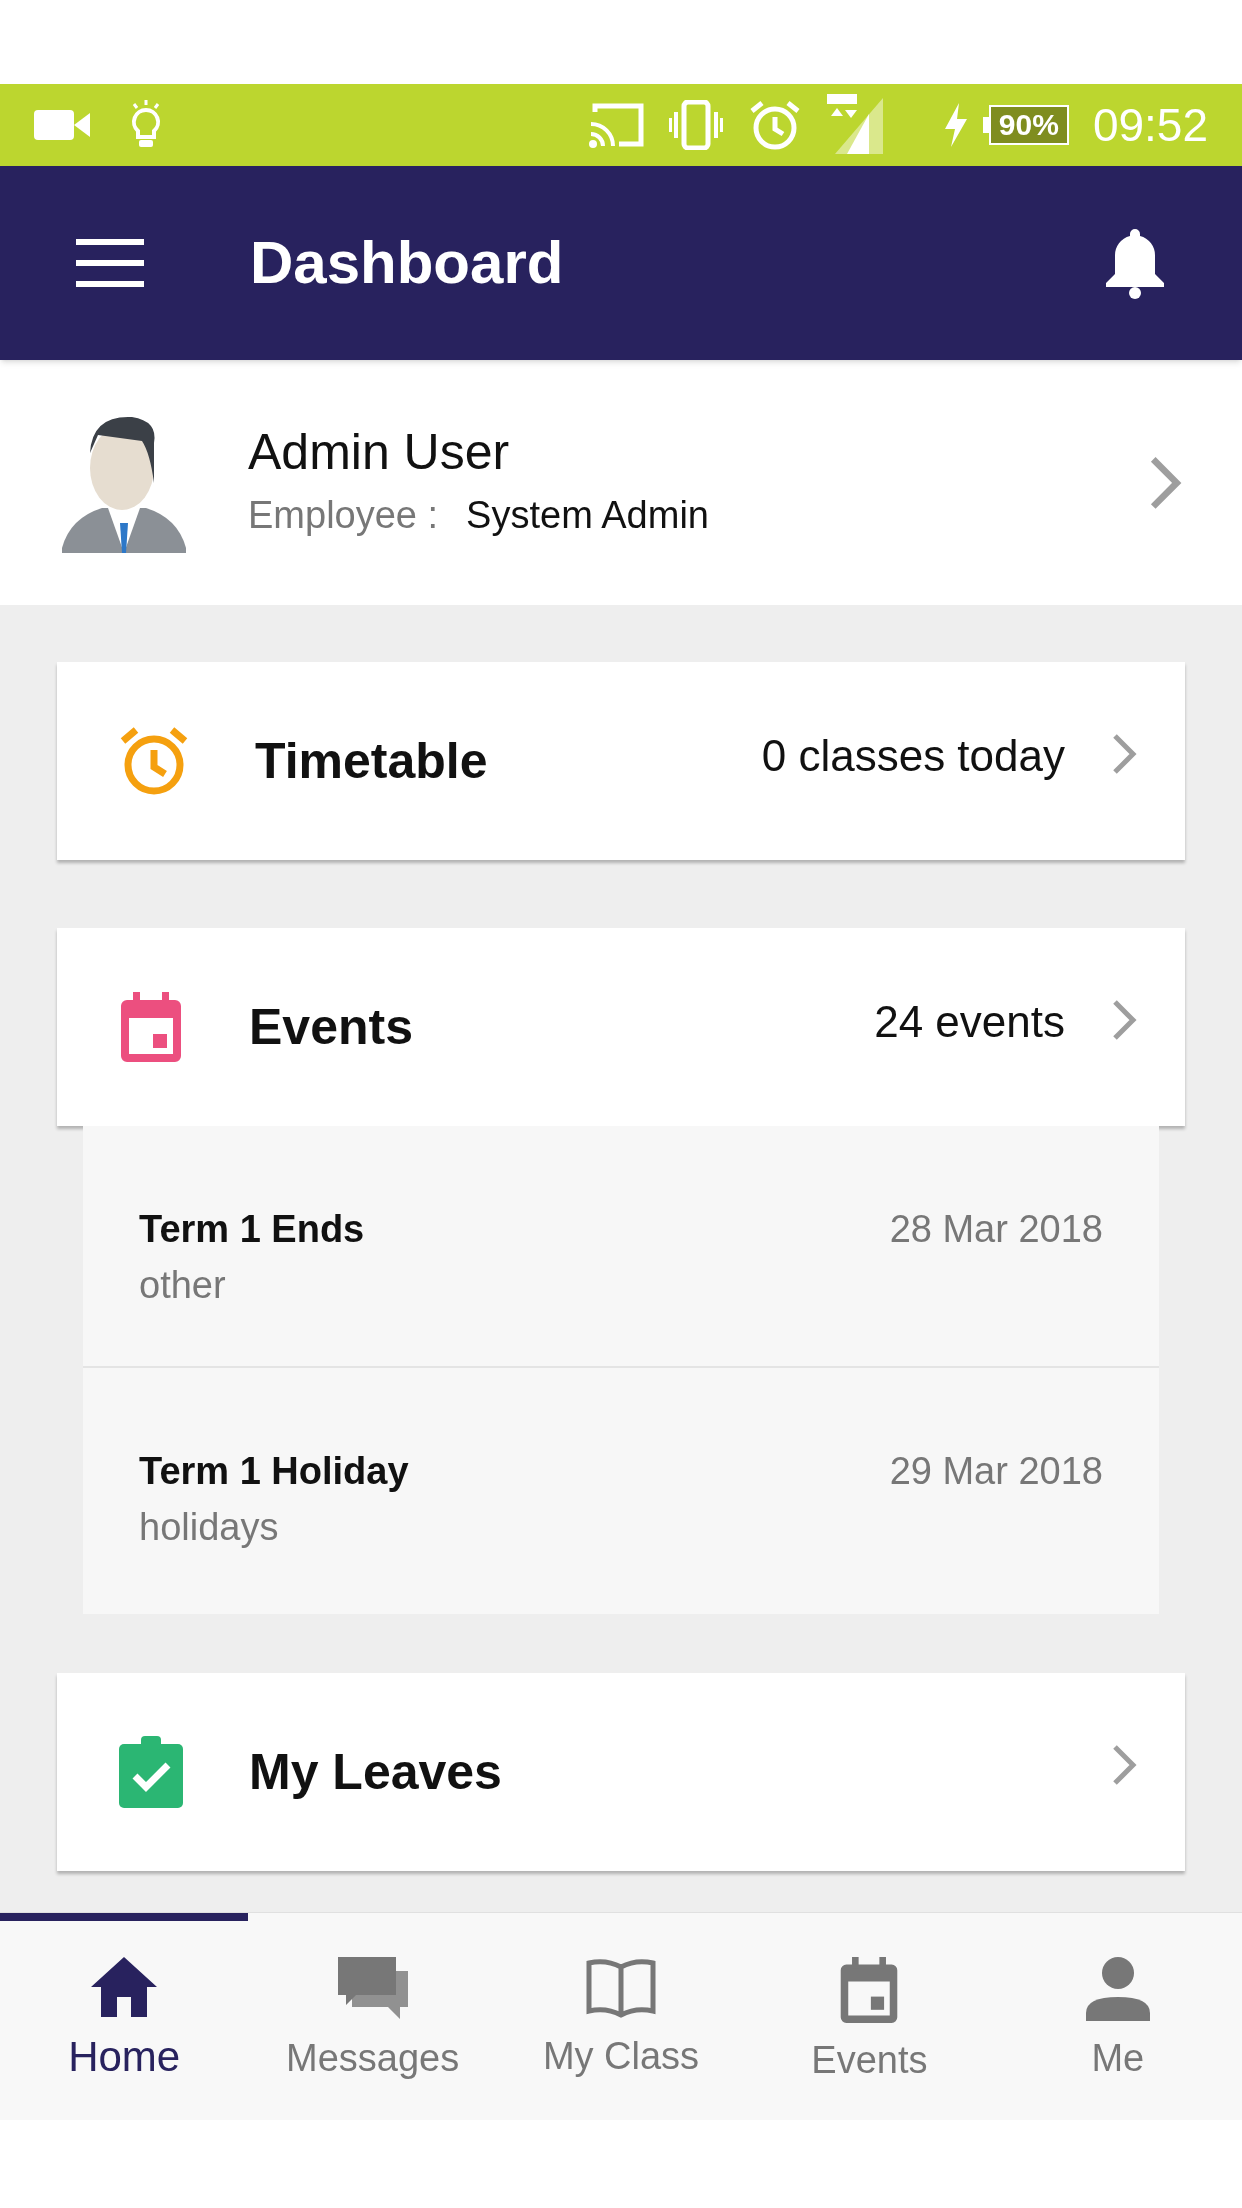 The width and height of the screenshot is (1242, 2208). I want to click on card: My Leaves, so click(621, 1772).